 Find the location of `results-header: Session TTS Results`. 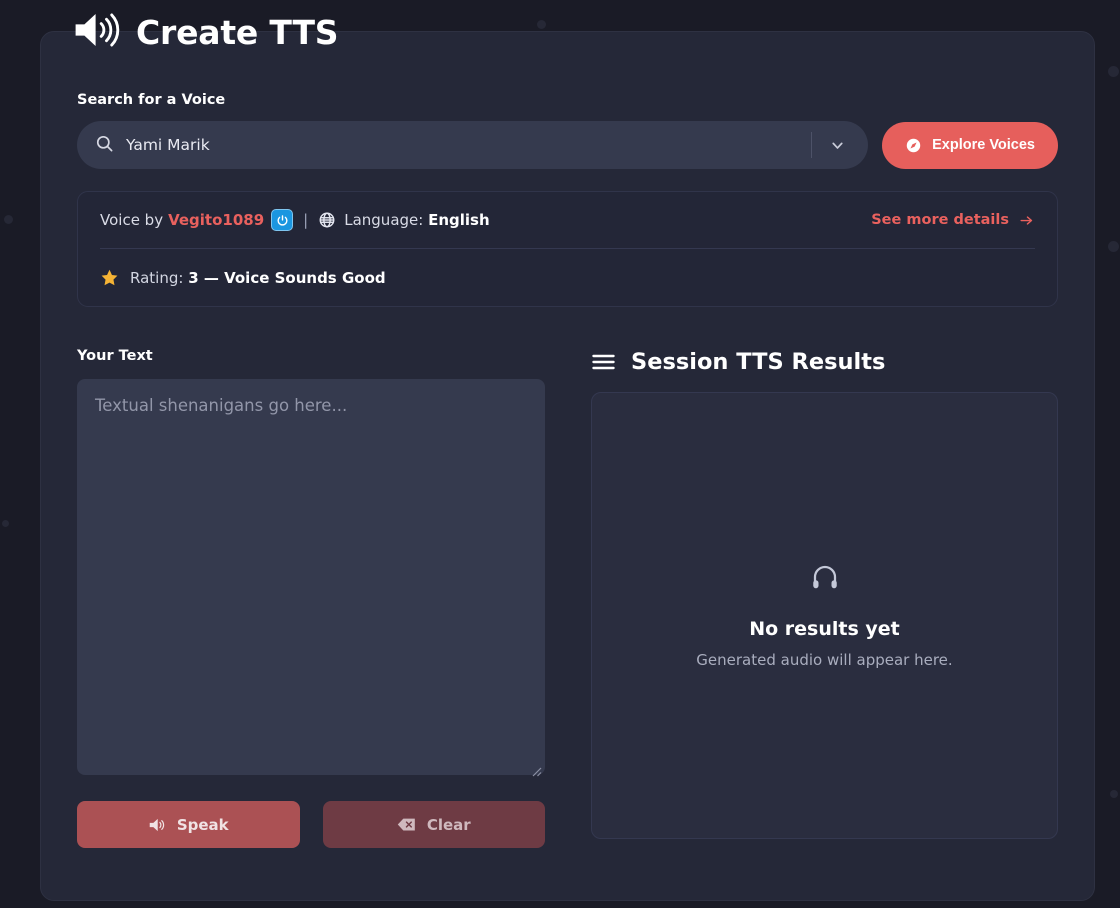

results-header: Session TTS Results is located at coordinates (824, 362).